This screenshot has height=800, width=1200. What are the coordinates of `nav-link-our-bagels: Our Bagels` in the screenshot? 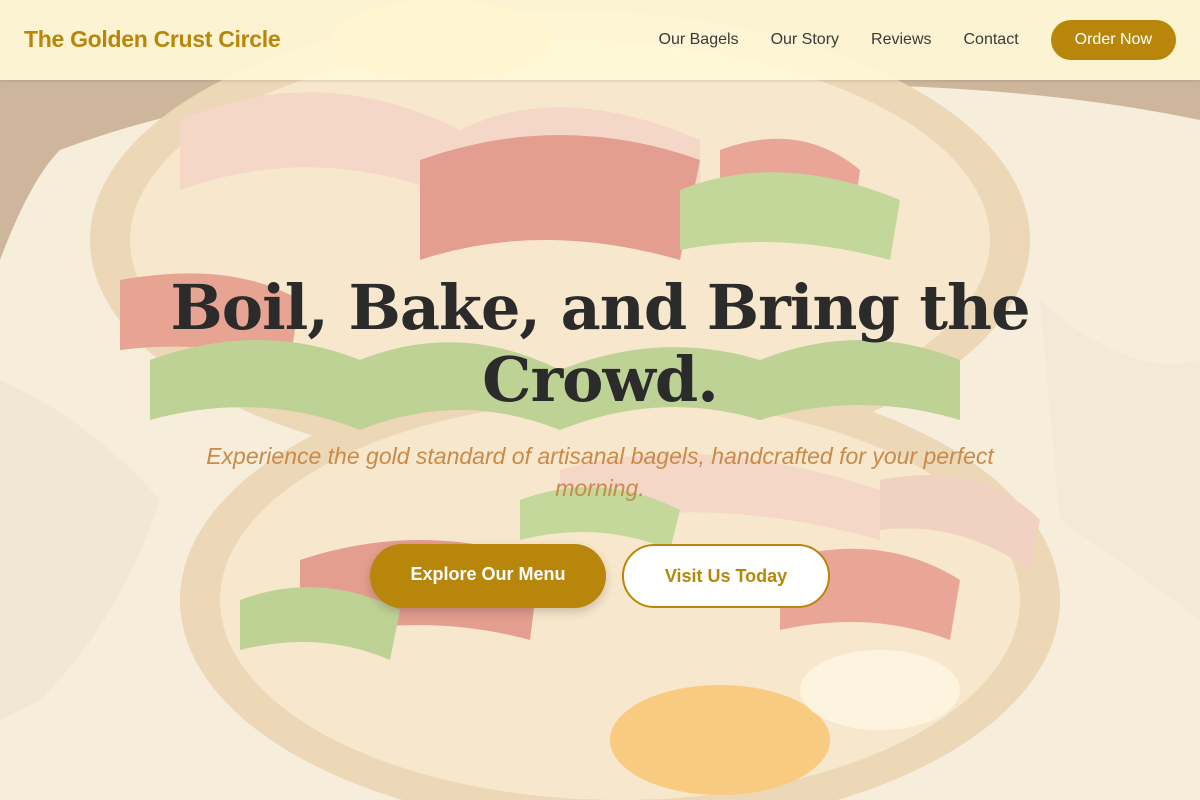 It's located at (699, 40).